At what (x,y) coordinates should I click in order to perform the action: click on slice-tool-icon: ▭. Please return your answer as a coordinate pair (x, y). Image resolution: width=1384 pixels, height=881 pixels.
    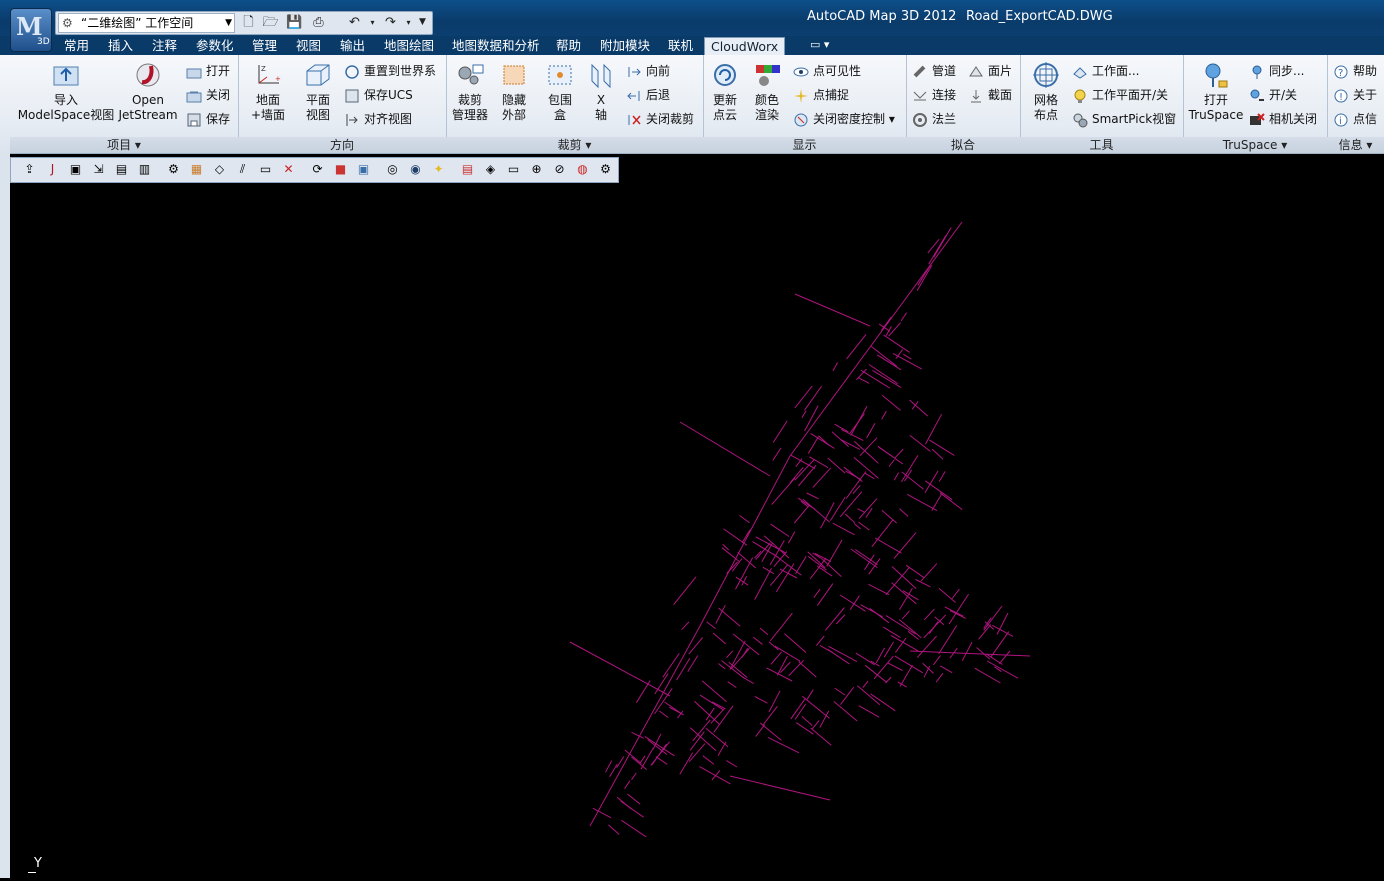
    Looking at the image, I should click on (265, 169).